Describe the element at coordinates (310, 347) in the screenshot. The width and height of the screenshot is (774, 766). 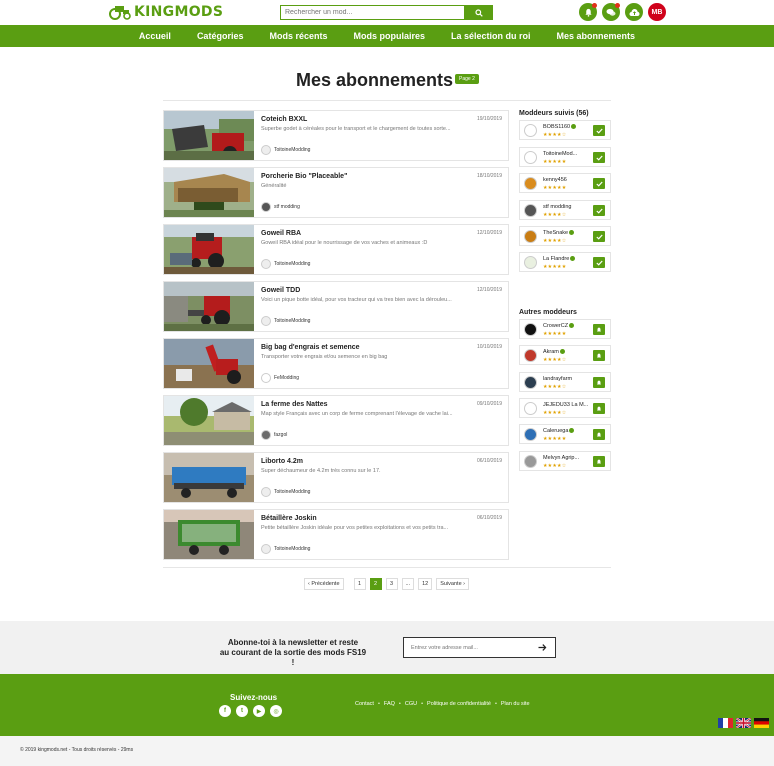
I see `mod-title: Big bag d'engrais et semence` at that location.